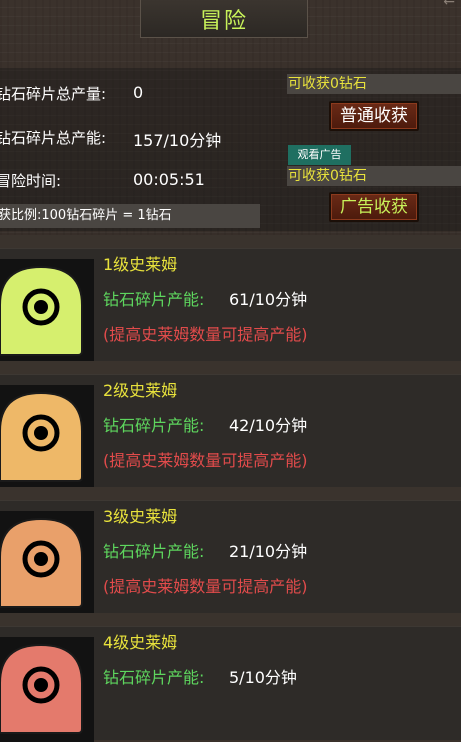 The image size is (461, 742). What do you see at coordinates (140, 390) in the screenshot?
I see `slime-level-title: 2级史莱姆` at bounding box center [140, 390].